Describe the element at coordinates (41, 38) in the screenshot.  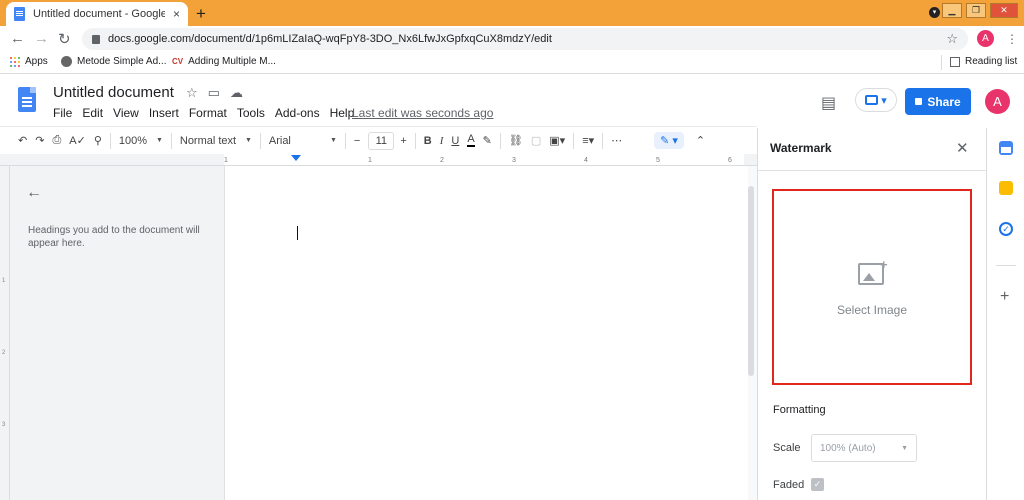
I see `forward-arrow-icon: →` at that location.